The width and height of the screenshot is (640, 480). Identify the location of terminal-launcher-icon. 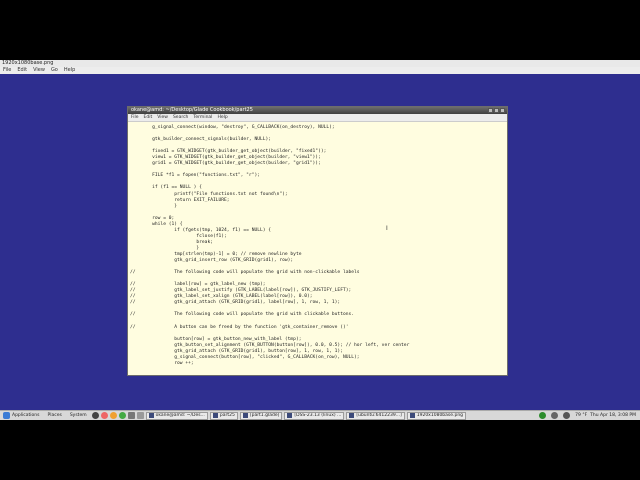
(131, 415).